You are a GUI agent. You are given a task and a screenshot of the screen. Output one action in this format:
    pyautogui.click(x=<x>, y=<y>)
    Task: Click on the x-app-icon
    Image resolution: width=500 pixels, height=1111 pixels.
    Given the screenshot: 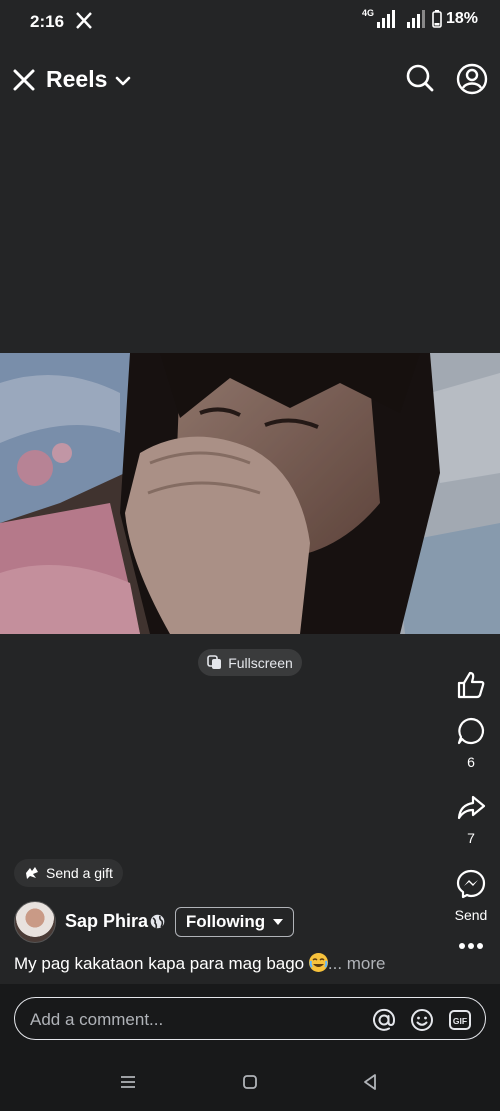 What is the action you would take?
    pyautogui.click(x=84, y=20)
    